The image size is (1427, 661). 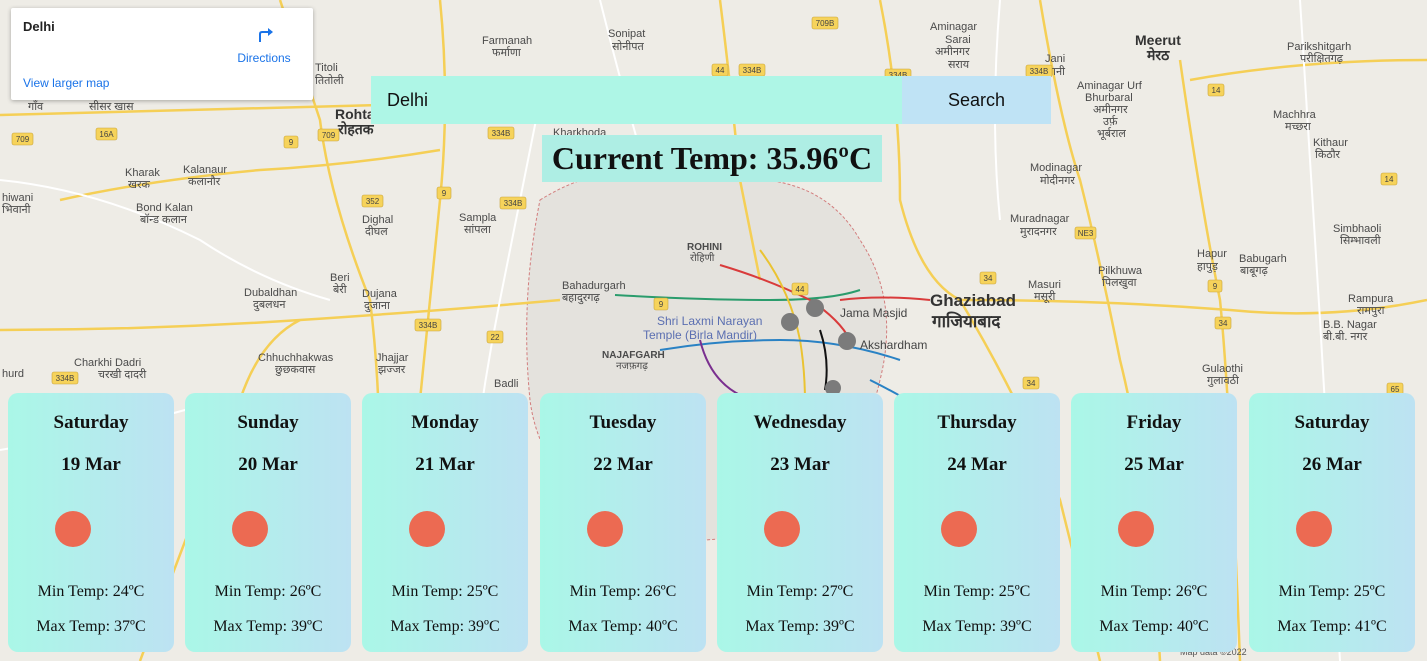 I want to click on map-label-modinagar: Modinagar, so click(x=1056, y=168).